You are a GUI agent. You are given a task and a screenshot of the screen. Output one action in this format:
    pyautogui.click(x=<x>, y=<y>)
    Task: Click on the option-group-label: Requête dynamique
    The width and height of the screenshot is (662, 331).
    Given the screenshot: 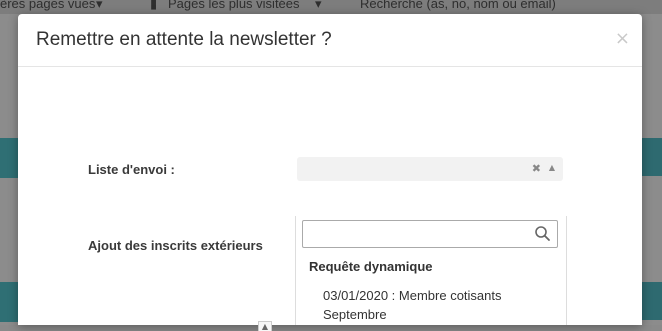 What is the action you would take?
    pyautogui.click(x=371, y=266)
    